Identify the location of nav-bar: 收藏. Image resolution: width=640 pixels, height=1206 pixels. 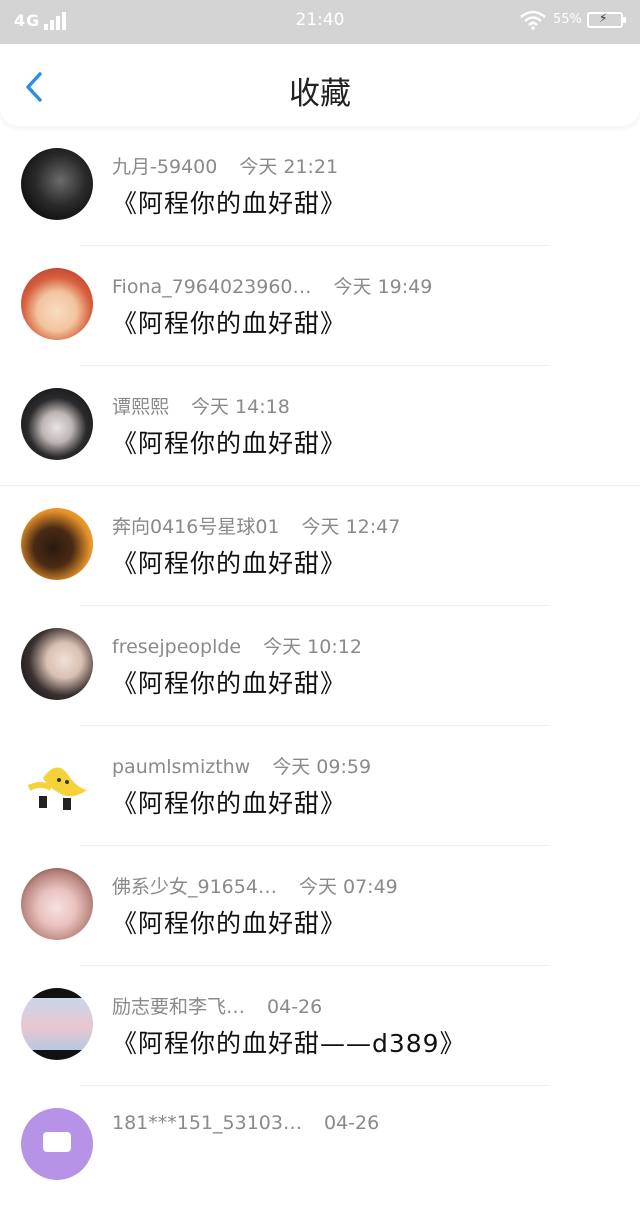
(320, 85).